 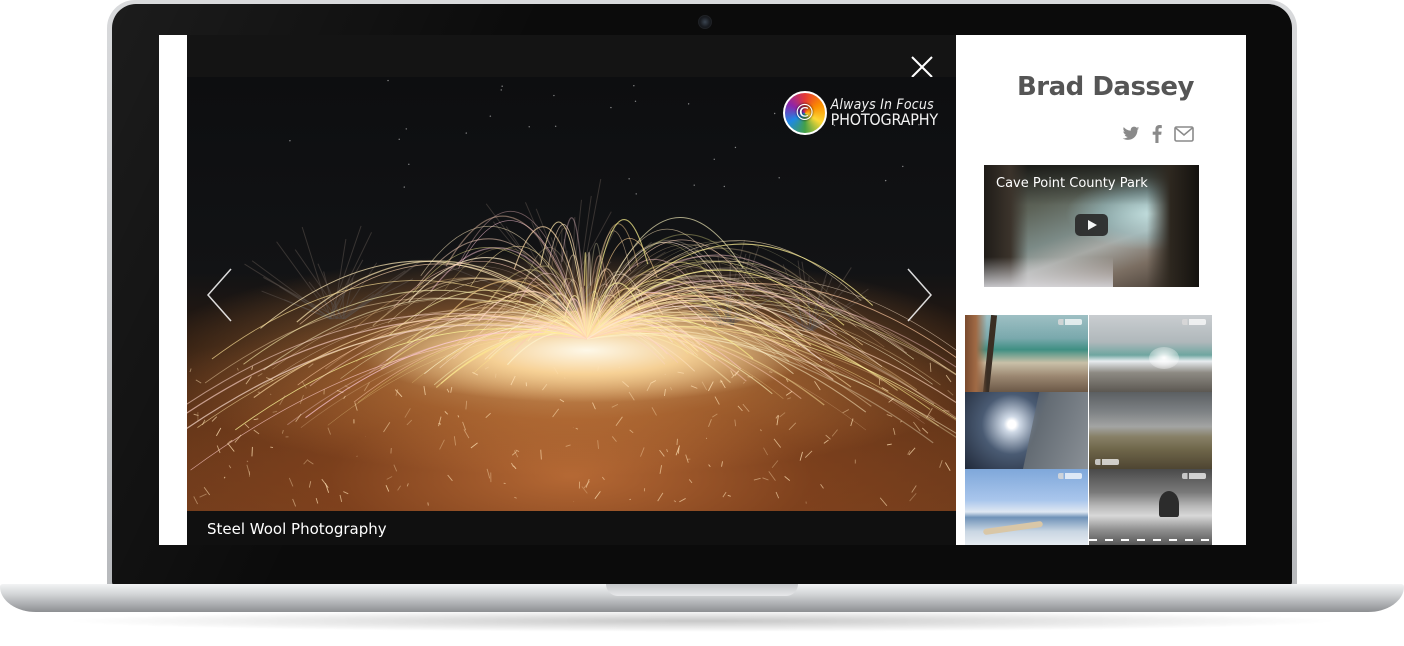 What do you see at coordinates (702, 590) in the screenshot?
I see `laptop-notch` at bounding box center [702, 590].